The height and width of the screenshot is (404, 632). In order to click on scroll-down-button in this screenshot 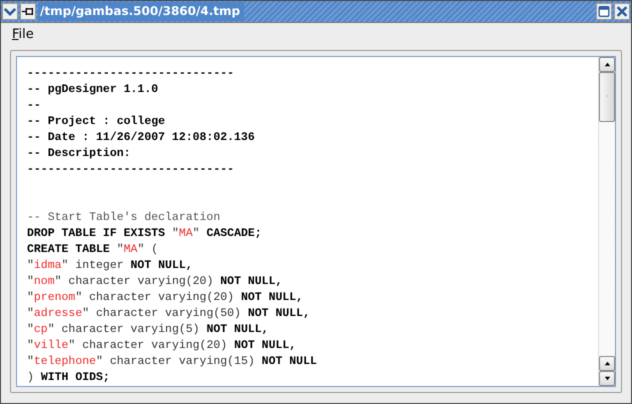, I will do `click(607, 378)`.